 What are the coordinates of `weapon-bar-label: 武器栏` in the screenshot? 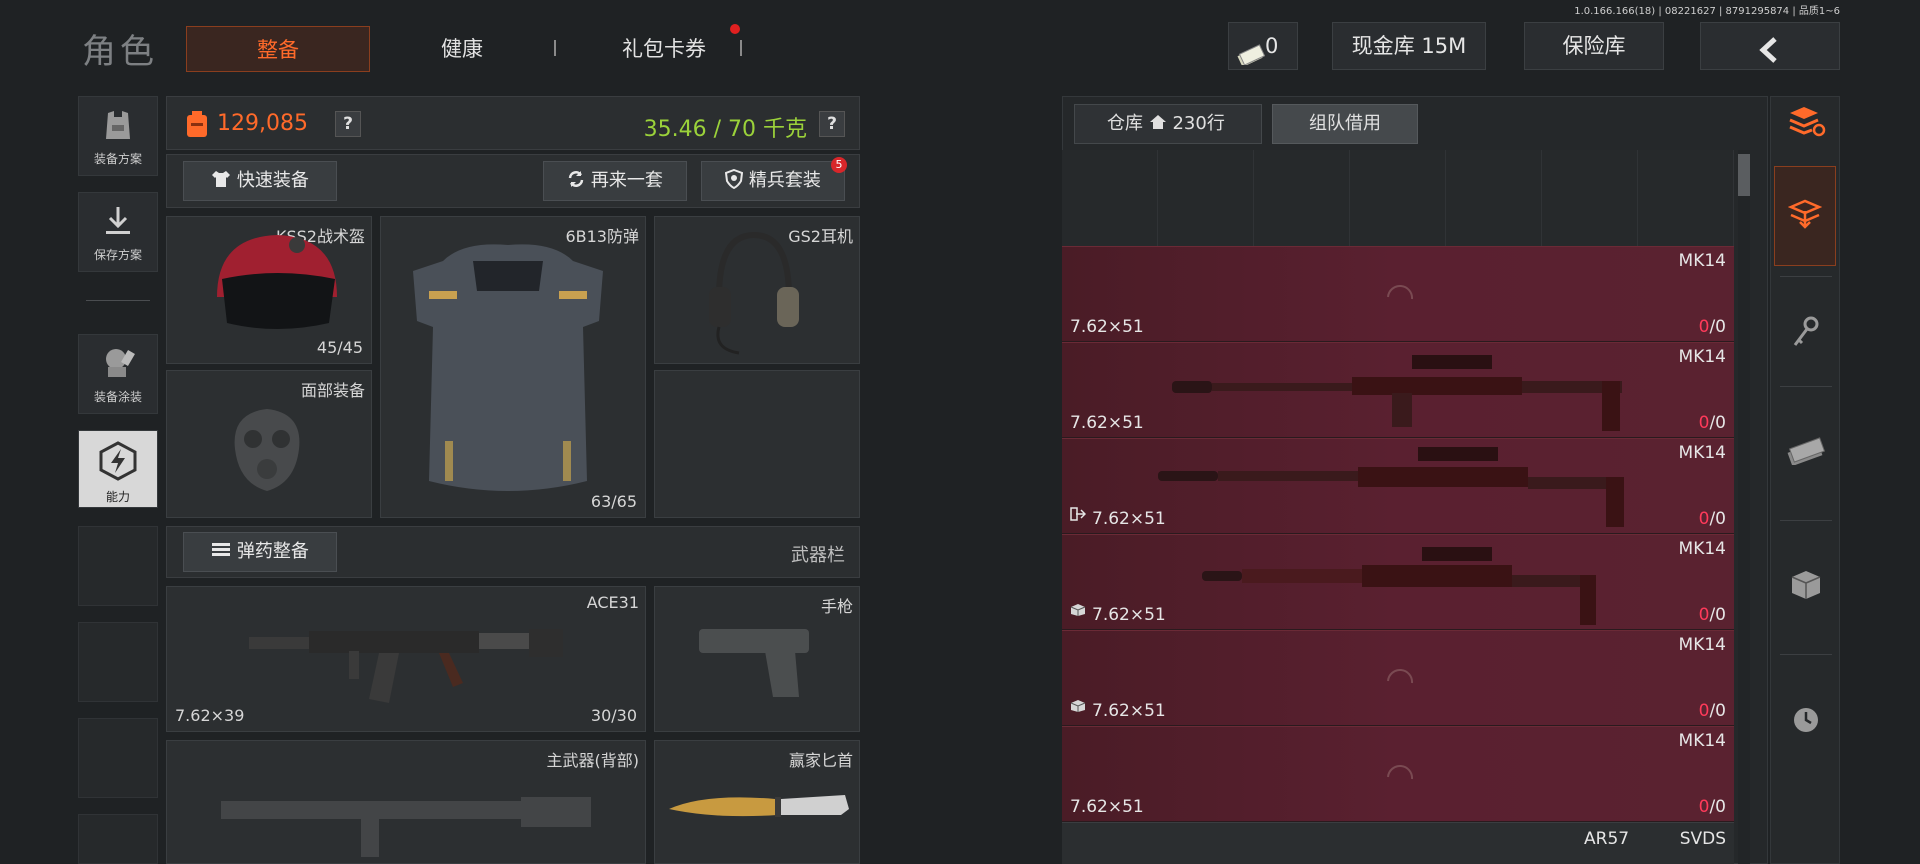 It's located at (818, 555).